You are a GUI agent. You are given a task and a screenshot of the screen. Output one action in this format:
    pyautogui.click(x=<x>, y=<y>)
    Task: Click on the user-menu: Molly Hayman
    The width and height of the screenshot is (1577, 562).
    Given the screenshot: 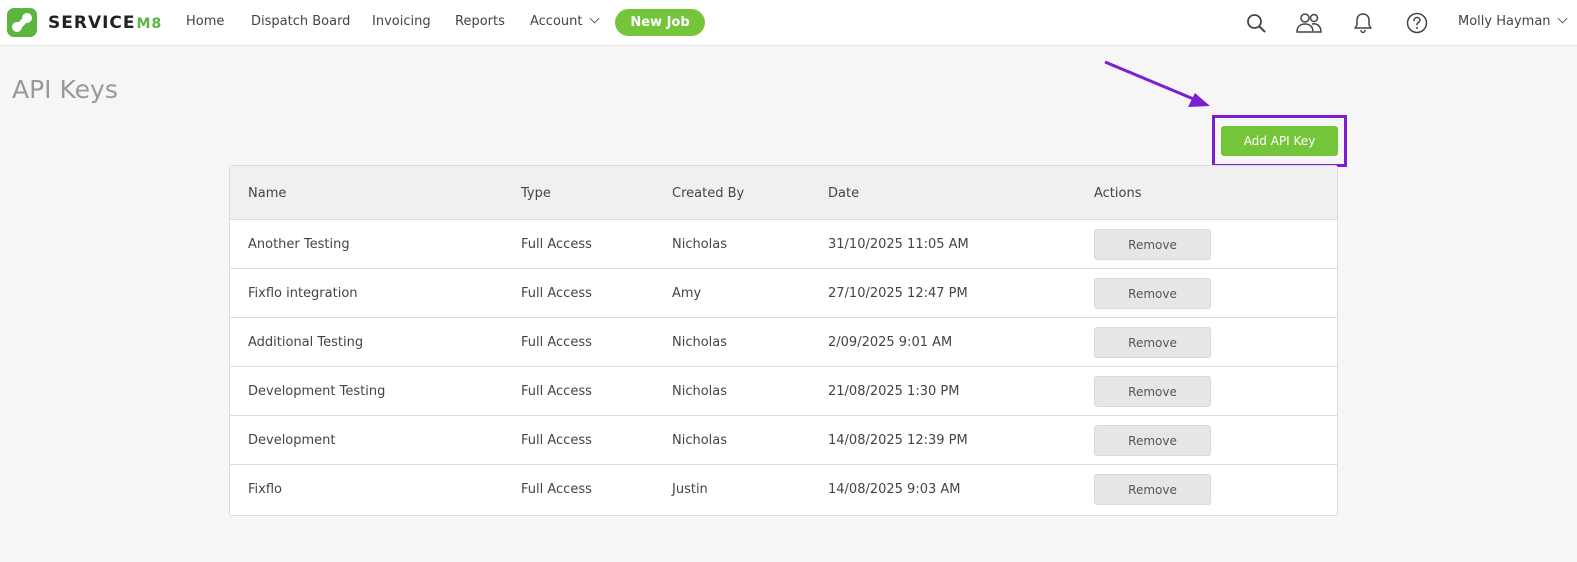 What is the action you would take?
    pyautogui.click(x=1512, y=21)
    